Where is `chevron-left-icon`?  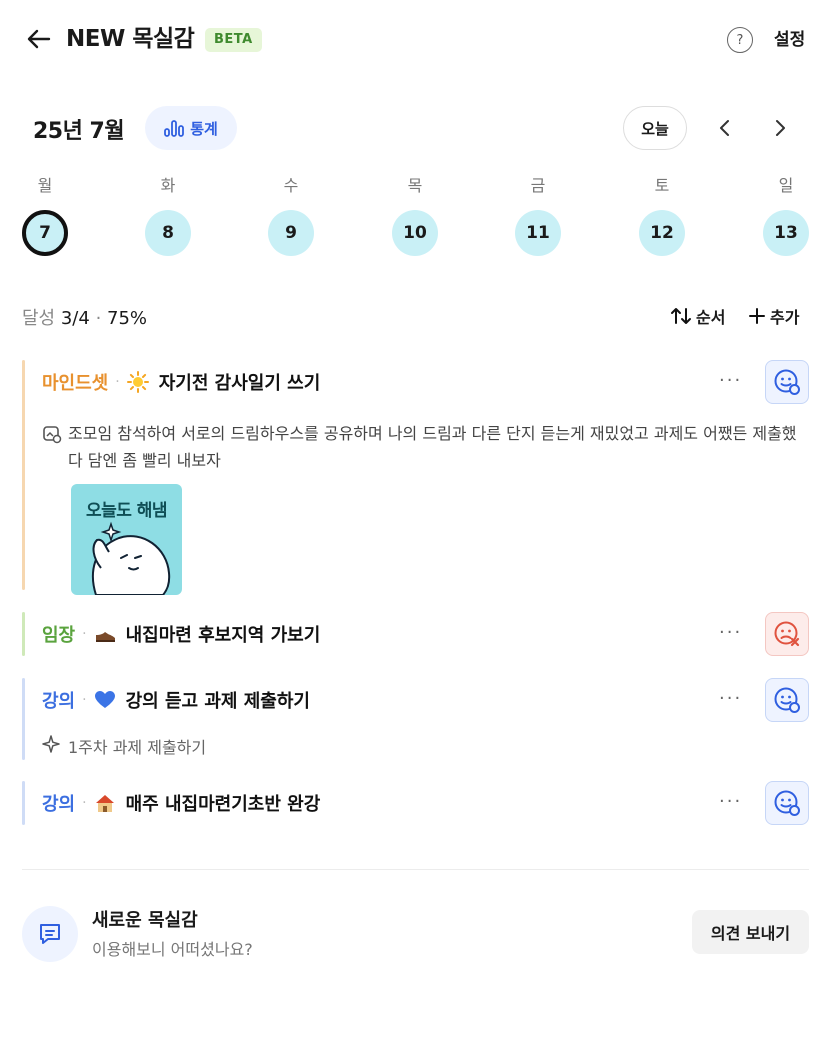
chevron-left-icon is located at coordinates (724, 128).